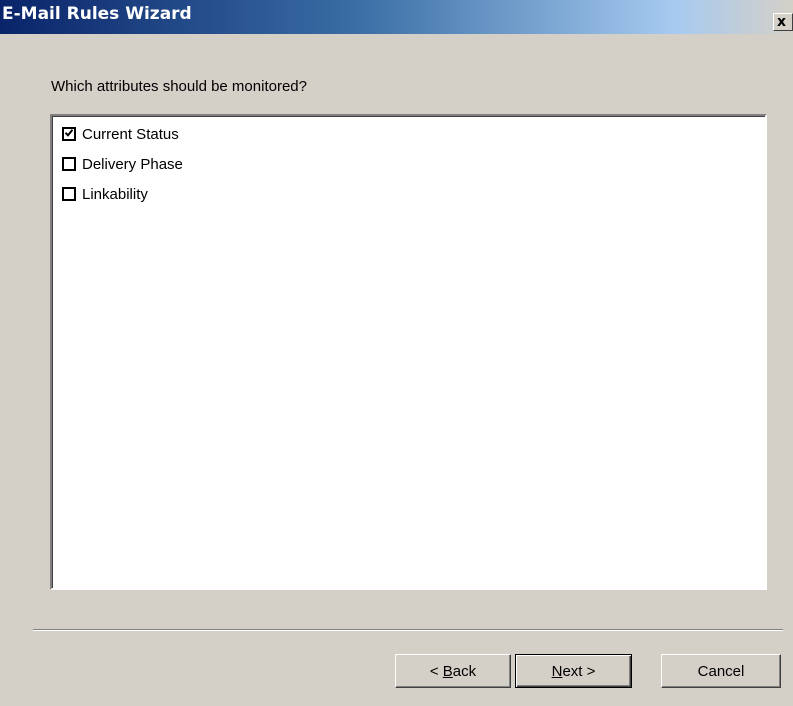  I want to click on close-button: x, so click(783, 22).